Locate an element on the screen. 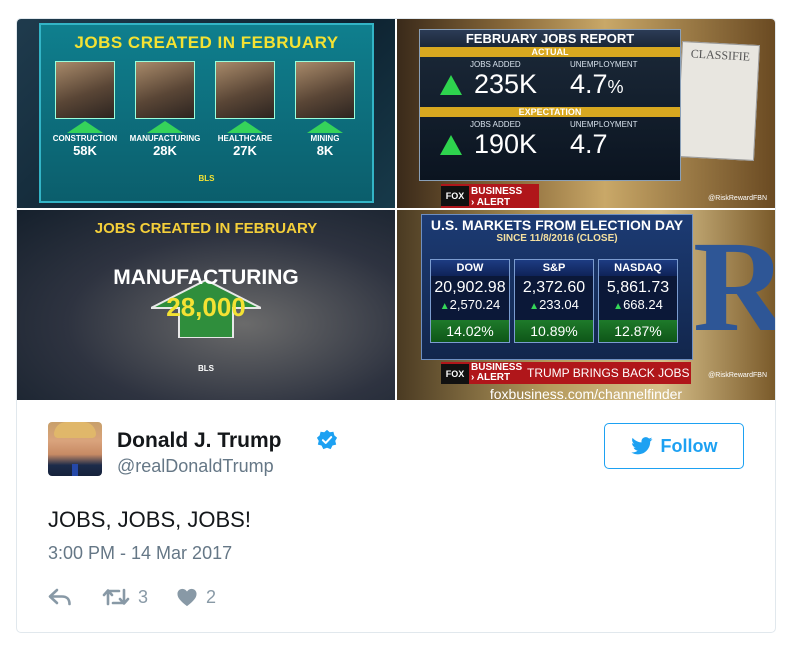  alert-line-1: BUSINESS is located at coordinates (497, 191).